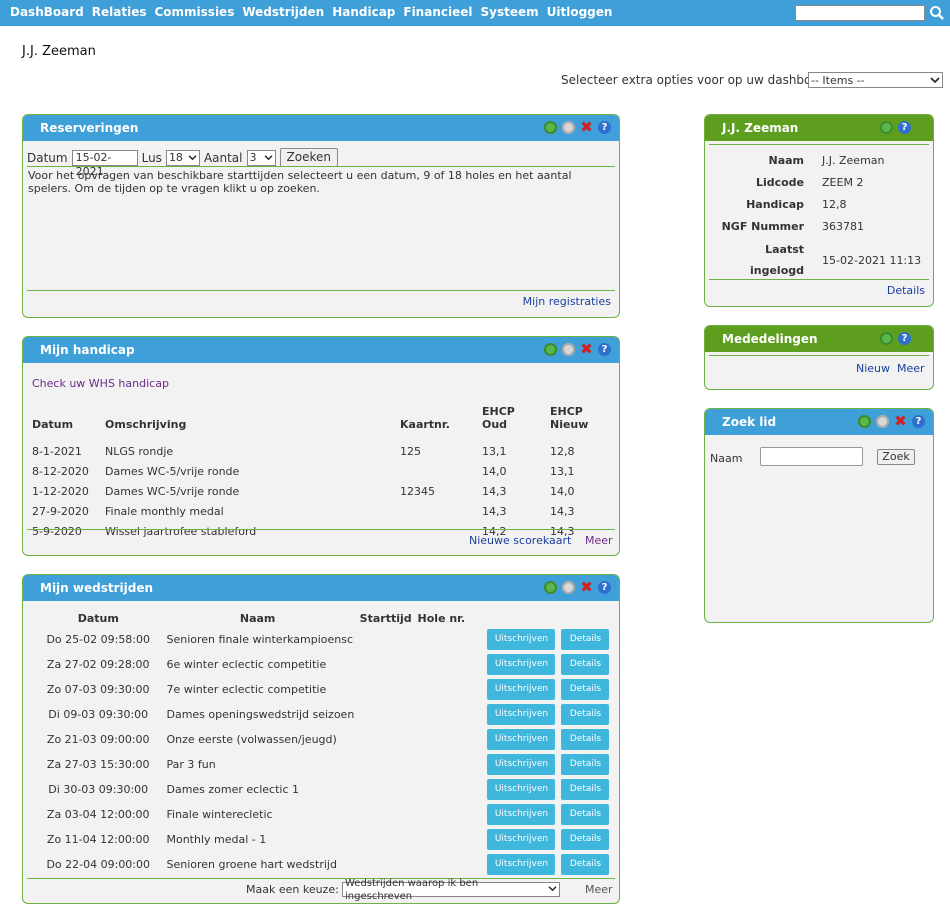 The image size is (950, 909). Describe the element at coordinates (47, 12) in the screenshot. I see `nav-dashboard: DashBoard` at that location.